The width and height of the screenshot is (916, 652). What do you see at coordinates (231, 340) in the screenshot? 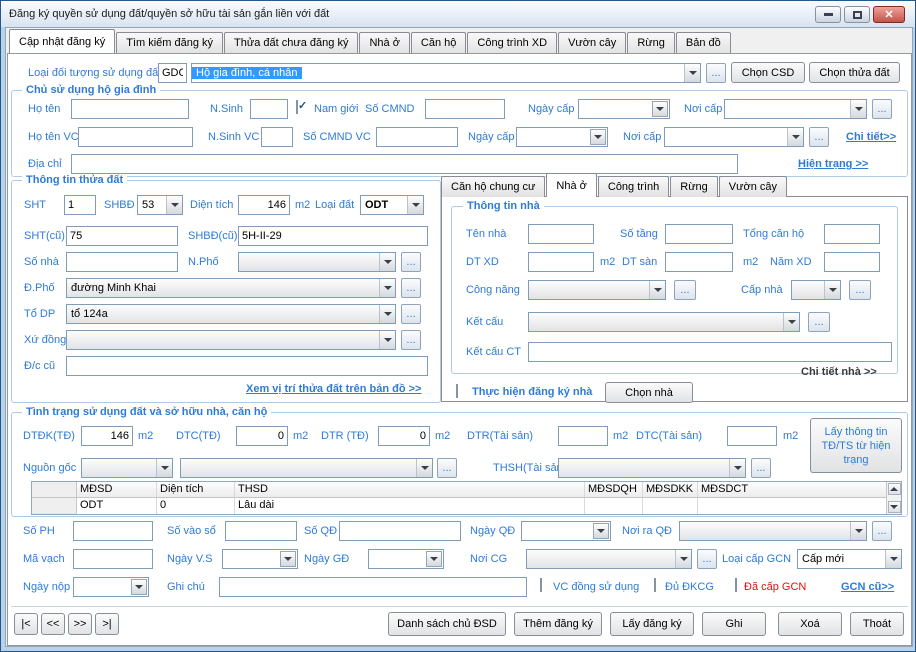
I see `xu-dong-combo` at bounding box center [231, 340].